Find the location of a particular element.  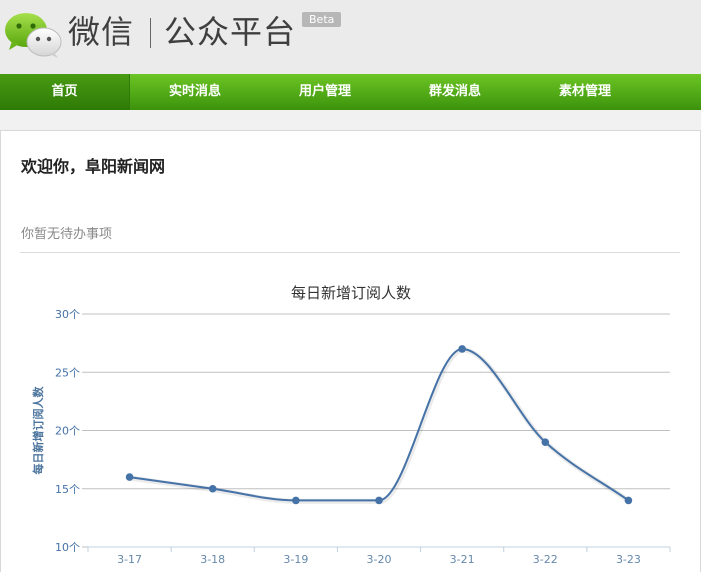

chart-y-axis-label: 每日新增订阅人数 is located at coordinates (38, 430).